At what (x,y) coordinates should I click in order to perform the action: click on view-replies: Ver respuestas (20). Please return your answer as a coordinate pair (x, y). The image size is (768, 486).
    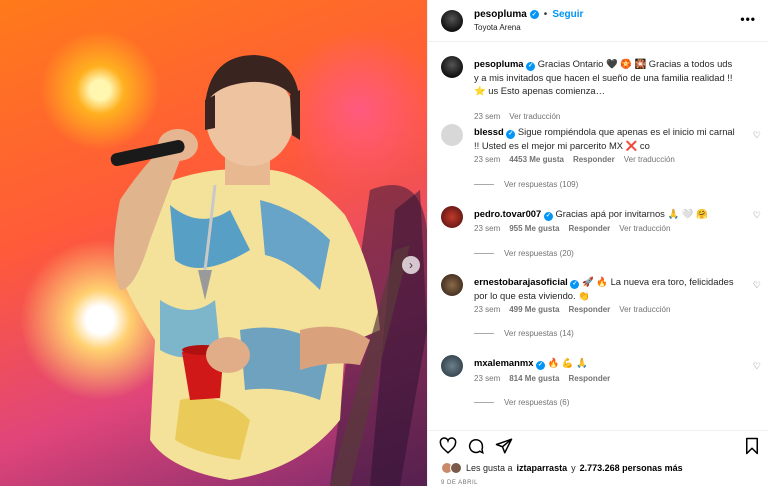
    Looking at the image, I should click on (524, 253).